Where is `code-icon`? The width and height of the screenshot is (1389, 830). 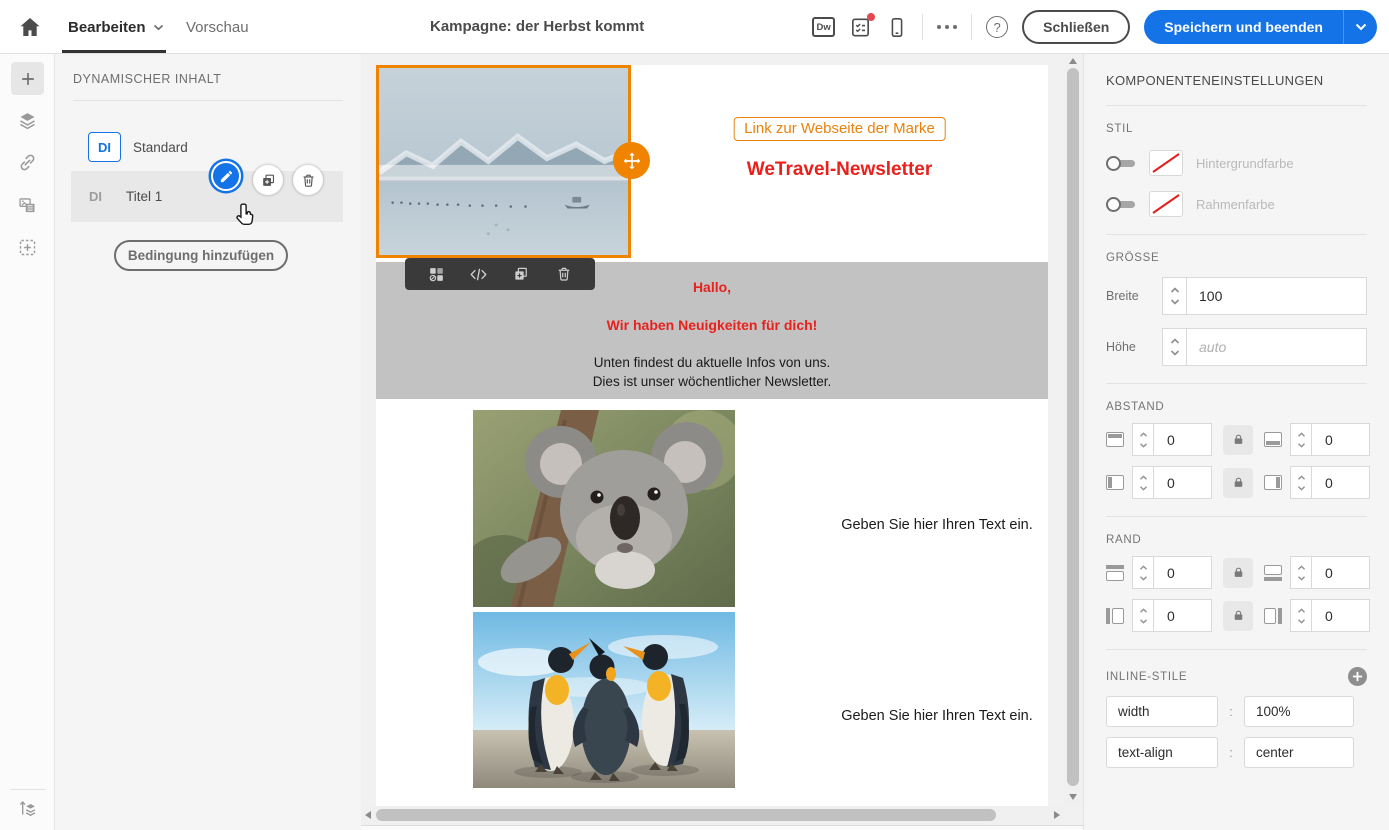 code-icon is located at coordinates (479, 274).